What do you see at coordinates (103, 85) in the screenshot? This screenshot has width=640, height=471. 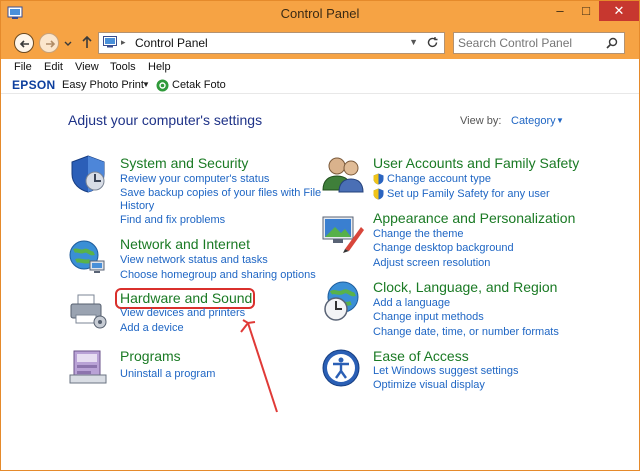 I see `easy-photo-print-button: Easy Photo Print` at bounding box center [103, 85].